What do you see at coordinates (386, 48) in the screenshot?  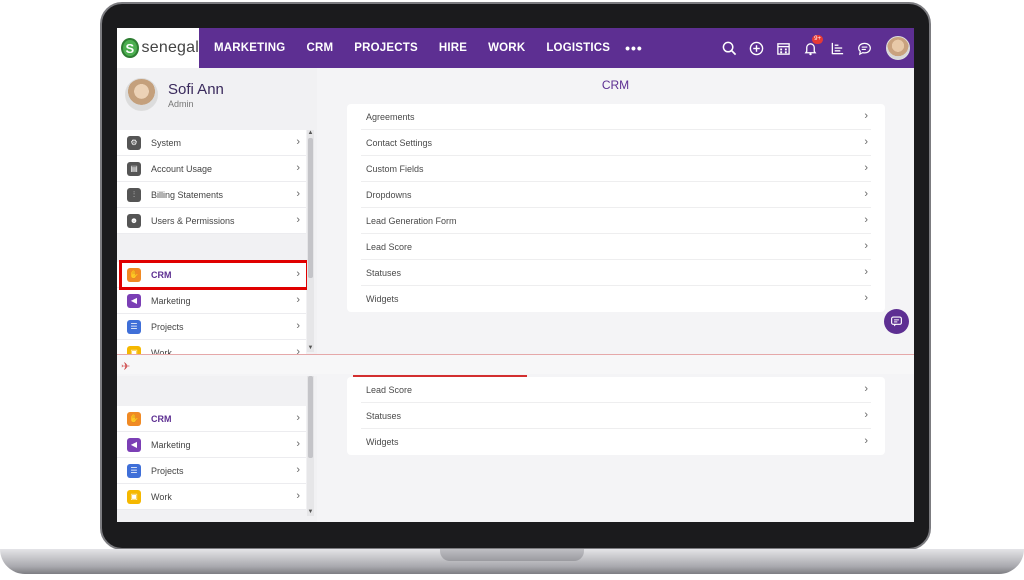 I see `nav-projects: PROJECTS` at bounding box center [386, 48].